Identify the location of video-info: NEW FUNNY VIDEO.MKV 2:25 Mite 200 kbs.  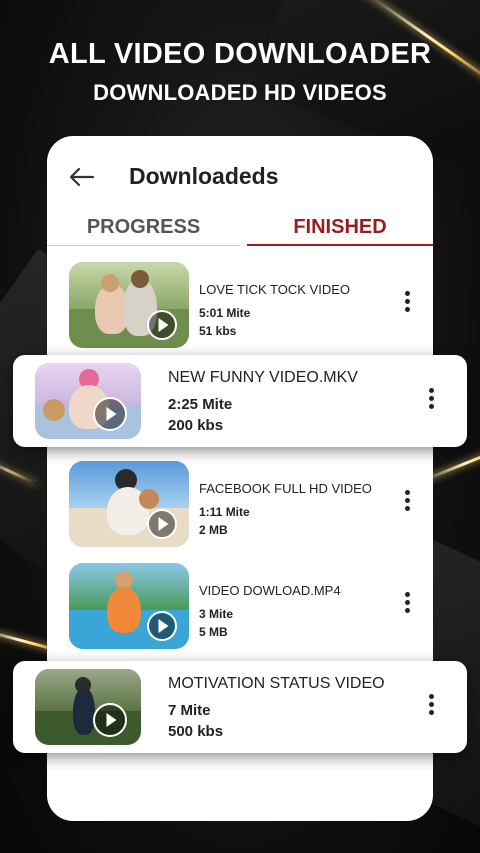
(263, 401).